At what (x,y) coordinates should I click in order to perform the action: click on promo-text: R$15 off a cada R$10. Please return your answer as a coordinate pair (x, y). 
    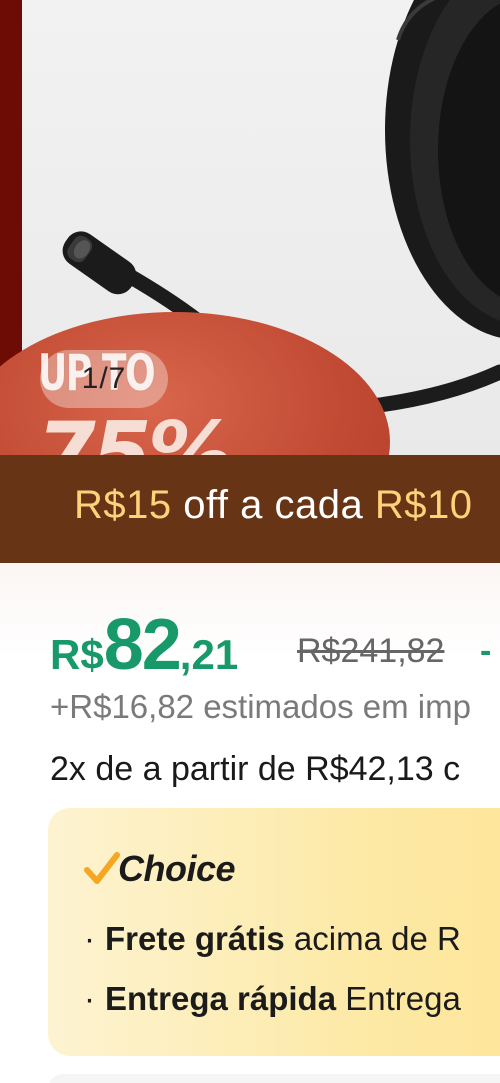
    Looking at the image, I should click on (273, 505).